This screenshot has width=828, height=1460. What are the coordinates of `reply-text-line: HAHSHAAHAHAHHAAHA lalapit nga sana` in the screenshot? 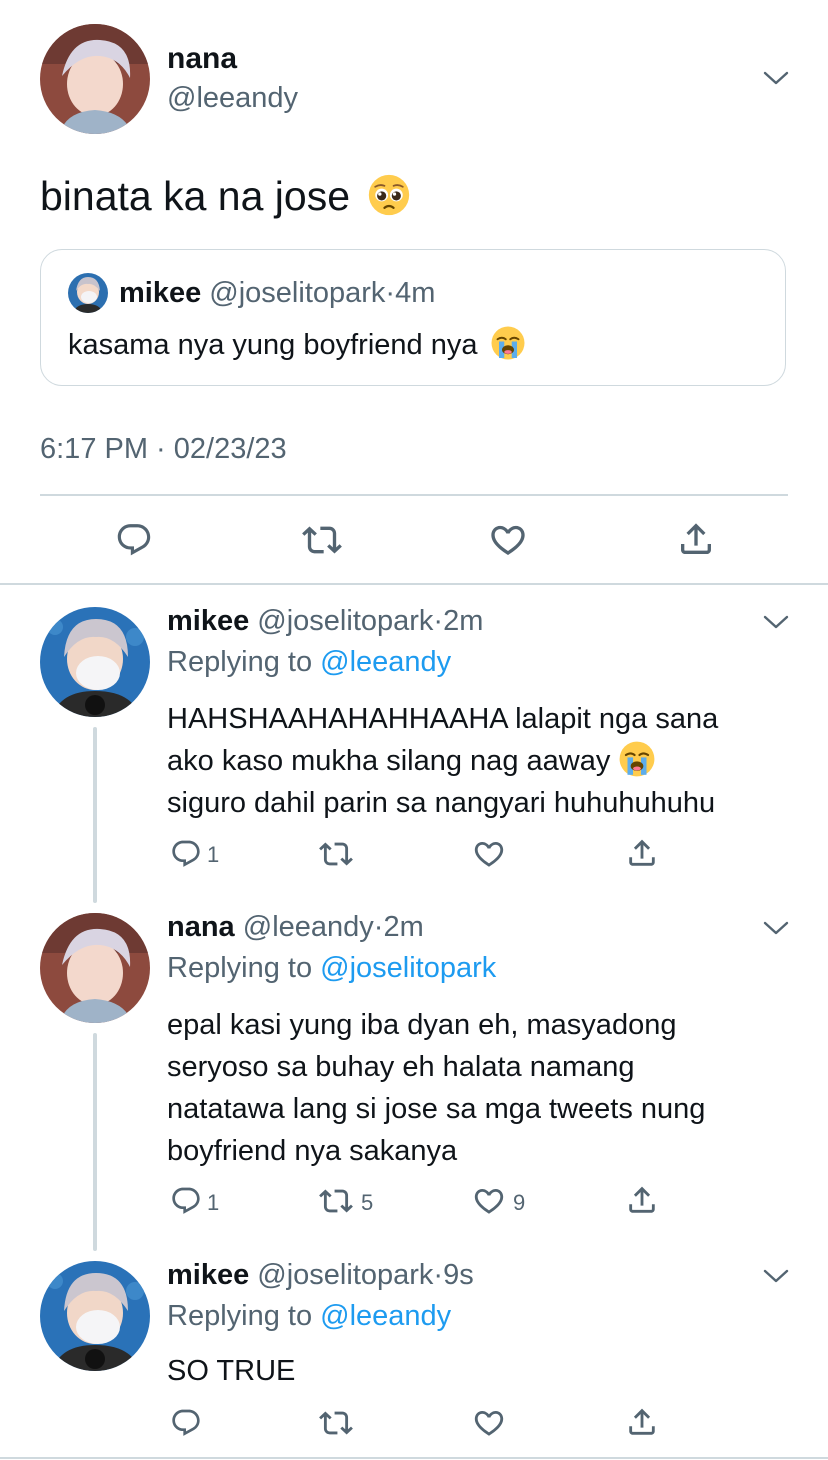 It's located at (443, 719).